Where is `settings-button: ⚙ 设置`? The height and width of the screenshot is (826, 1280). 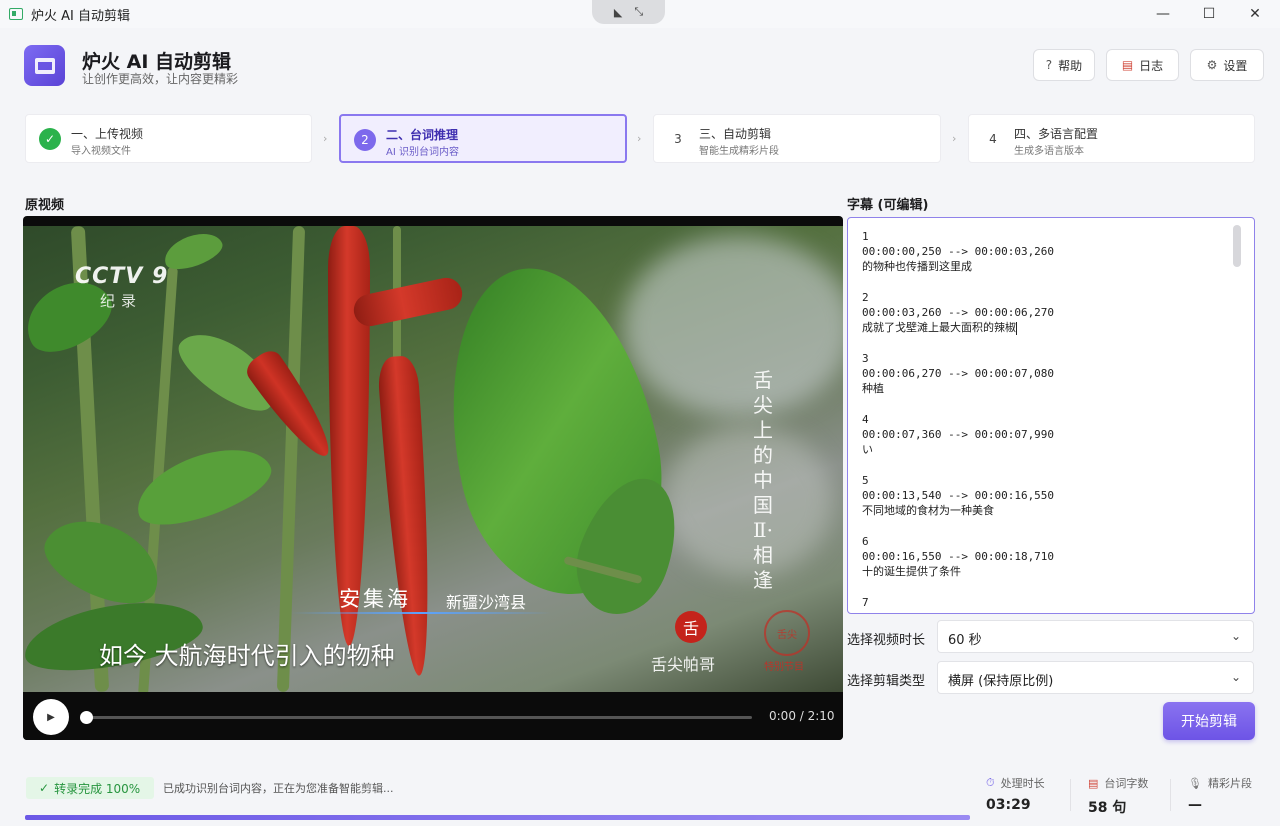 settings-button: ⚙ 设置 is located at coordinates (1227, 65).